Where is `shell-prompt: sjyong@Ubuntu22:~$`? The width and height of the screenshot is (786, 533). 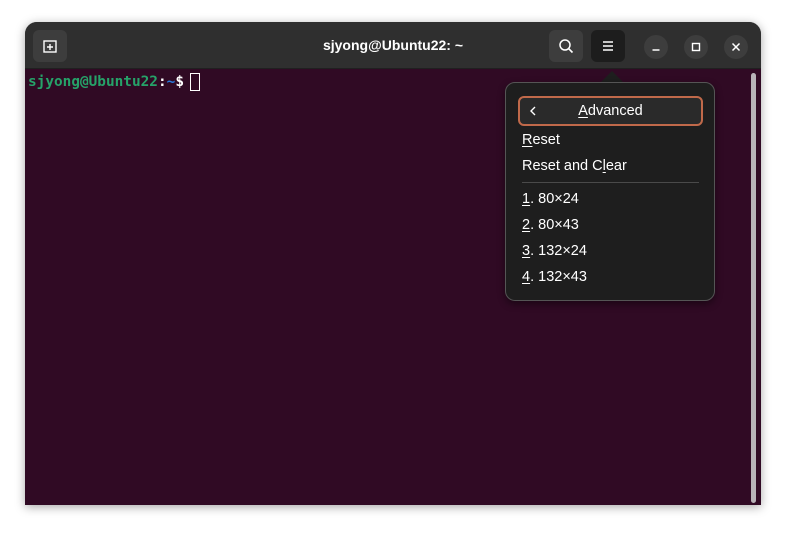
shell-prompt: sjyong@Ubuntu22:~$ is located at coordinates (114, 82).